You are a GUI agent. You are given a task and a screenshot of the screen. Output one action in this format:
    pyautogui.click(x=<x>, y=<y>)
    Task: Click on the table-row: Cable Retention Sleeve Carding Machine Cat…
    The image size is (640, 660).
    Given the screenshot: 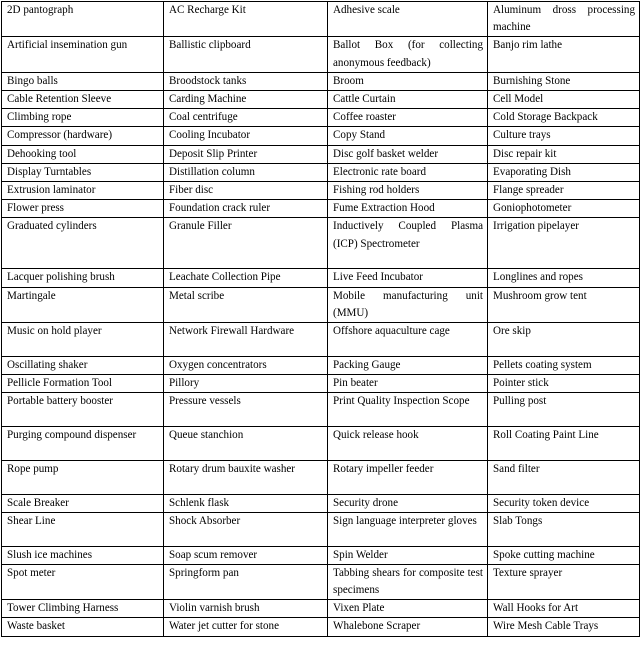 What is the action you would take?
    pyautogui.click(x=320, y=100)
    